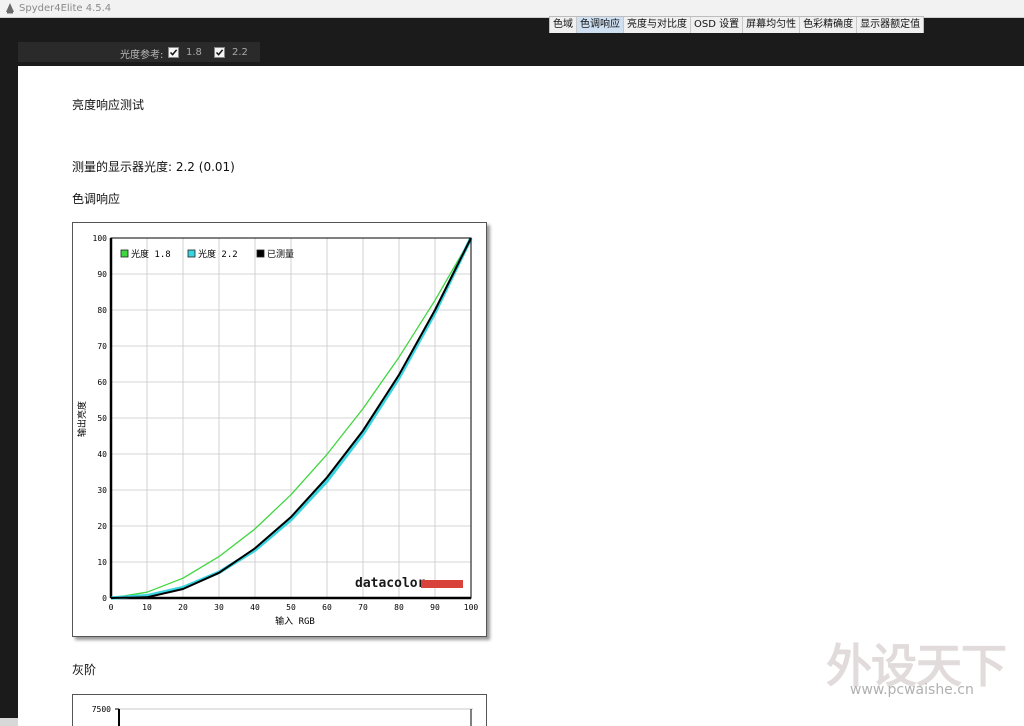 This screenshot has height=726, width=1024. I want to click on tab-screen-uniformity: 屏幕均匀性, so click(772, 25).